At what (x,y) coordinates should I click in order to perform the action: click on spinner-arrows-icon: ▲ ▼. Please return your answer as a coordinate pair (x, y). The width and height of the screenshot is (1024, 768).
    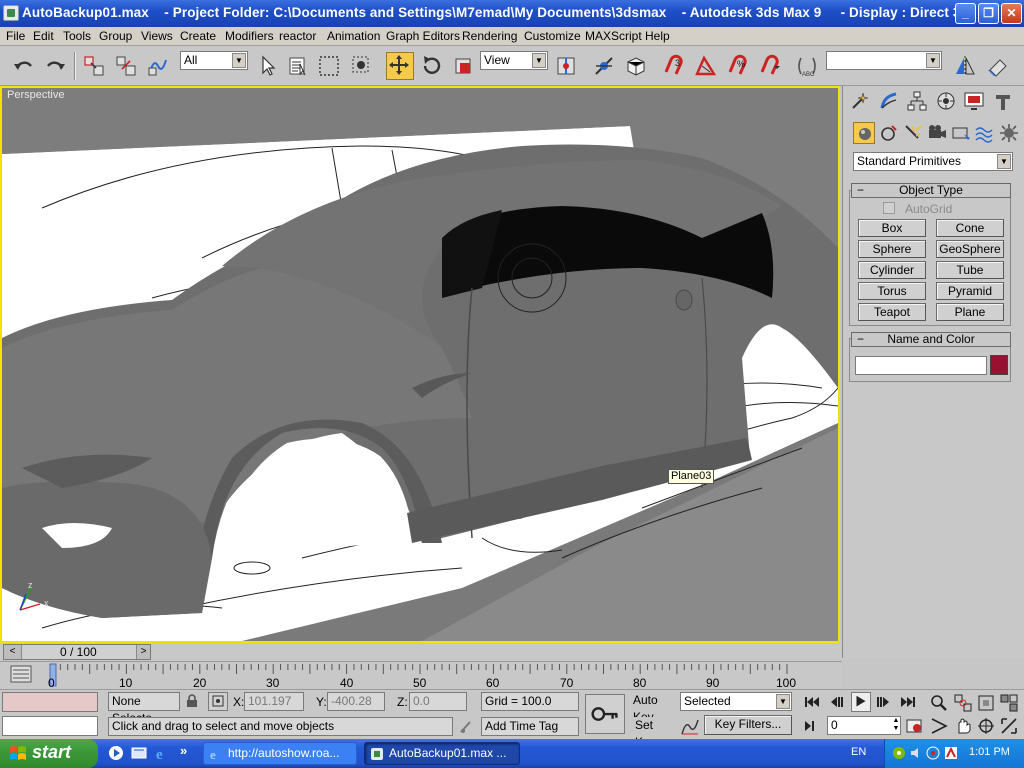
    Looking at the image, I should click on (896, 726).